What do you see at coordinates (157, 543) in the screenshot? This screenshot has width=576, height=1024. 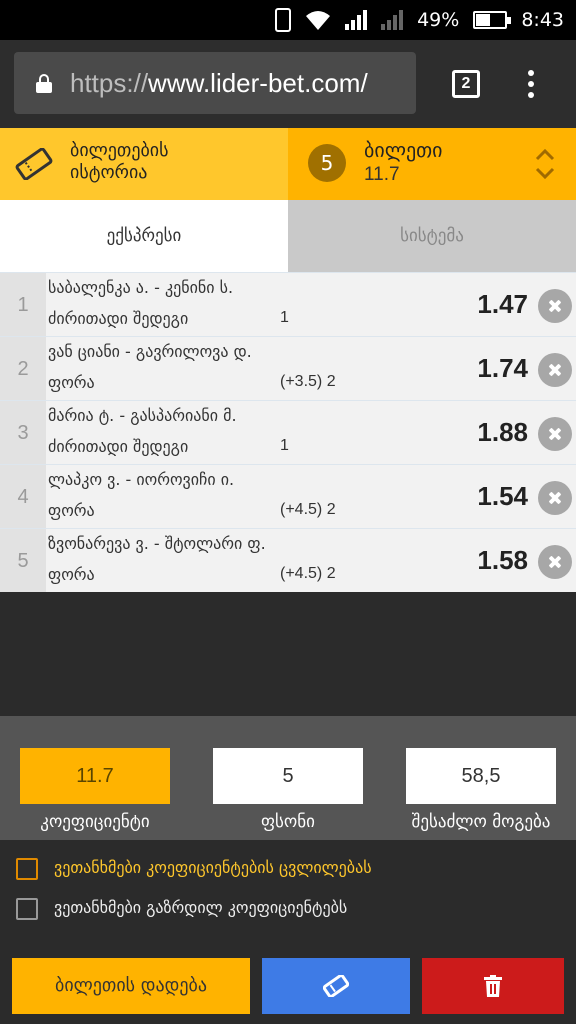 I see `bet-event: ზვონარევა ვ. - შტოლარი ფ.` at bounding box center [157, 543].